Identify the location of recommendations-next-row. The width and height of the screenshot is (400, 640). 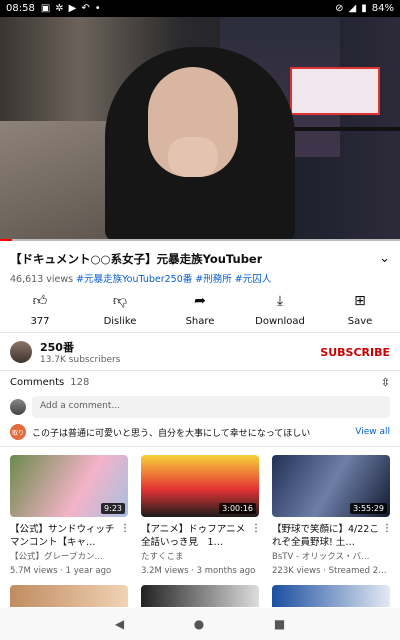
(200, 596).